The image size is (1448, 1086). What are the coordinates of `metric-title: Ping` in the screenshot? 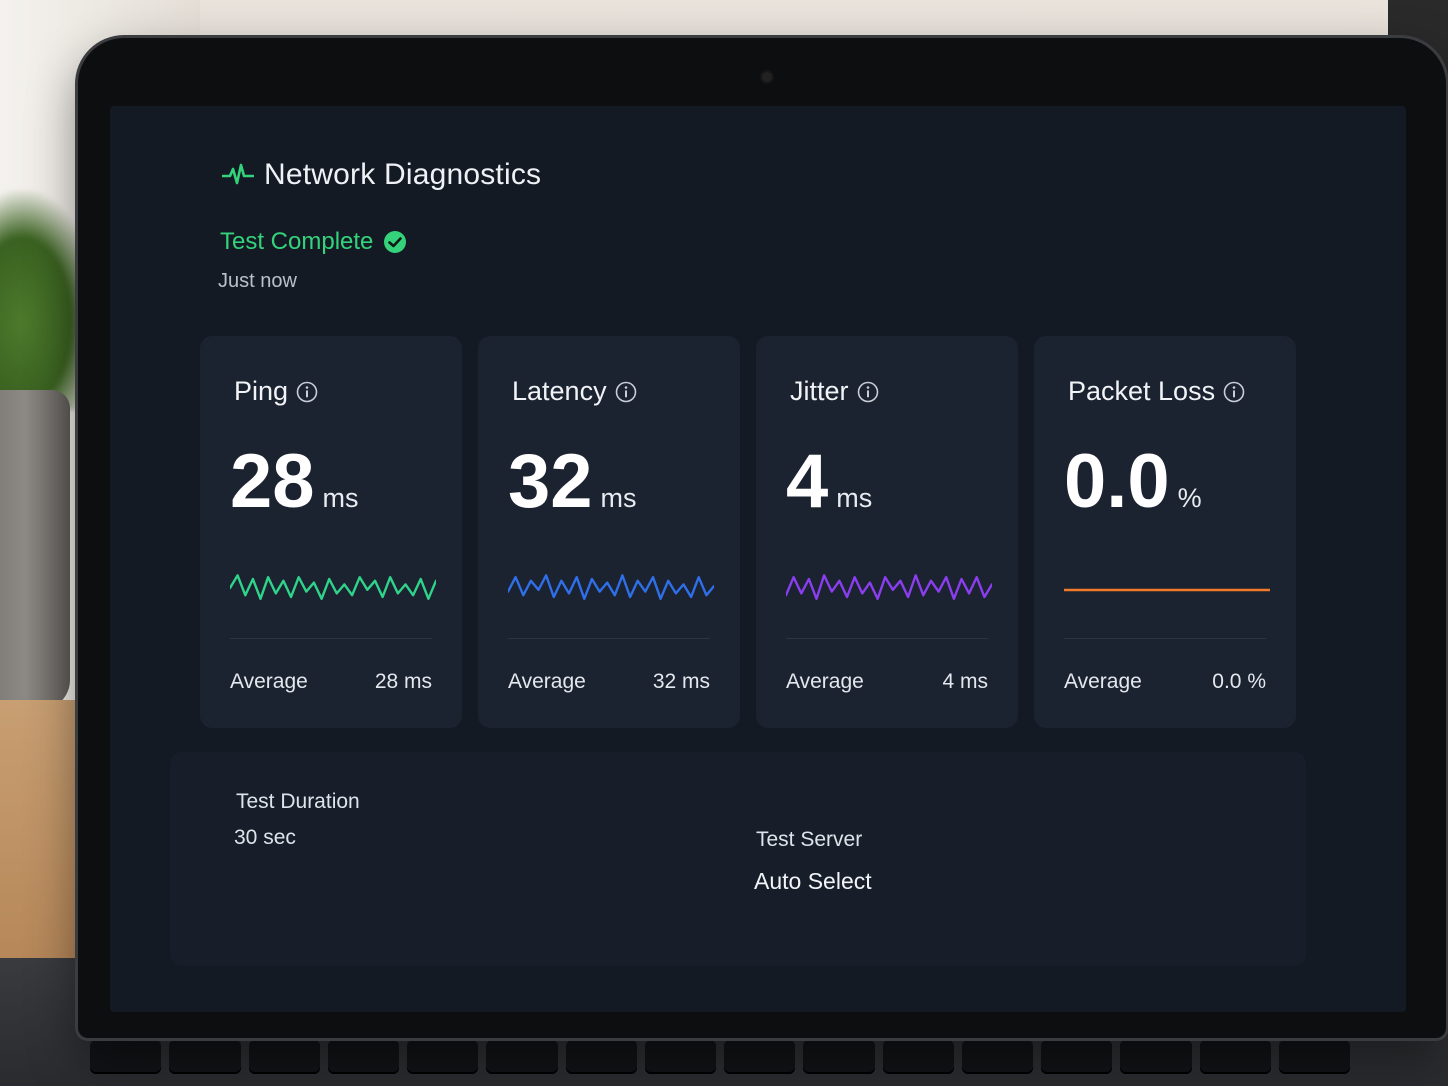 It's located at (261, 391).